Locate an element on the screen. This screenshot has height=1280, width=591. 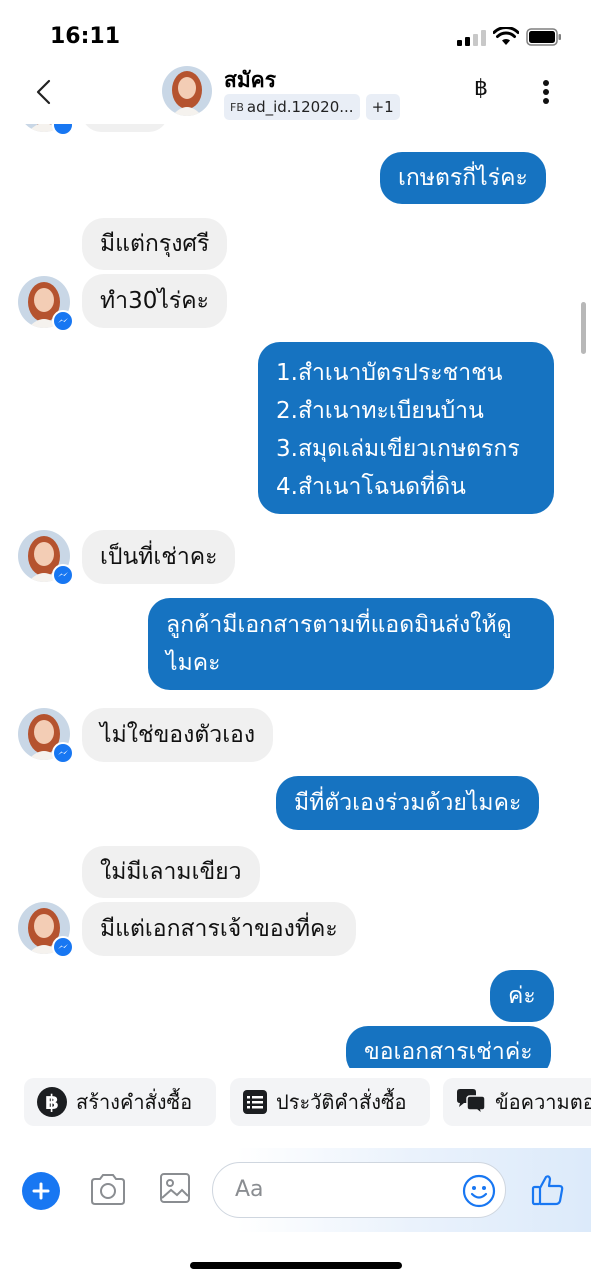
order-history-chip: ประวัติคำสั่งซื้อ is located at coordinates (330, 1102).